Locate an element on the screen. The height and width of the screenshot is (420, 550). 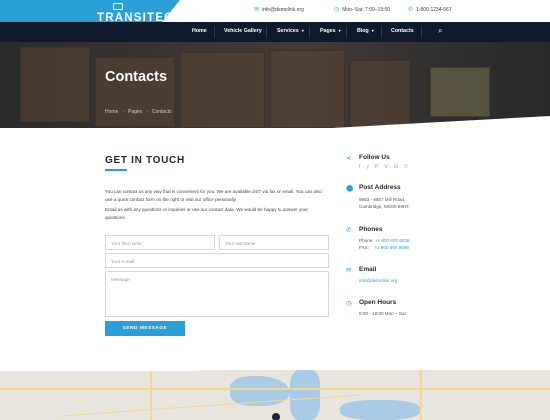
post-address-line: 9863 - 9867 Mill Road, is located at coordinates (382, 199).